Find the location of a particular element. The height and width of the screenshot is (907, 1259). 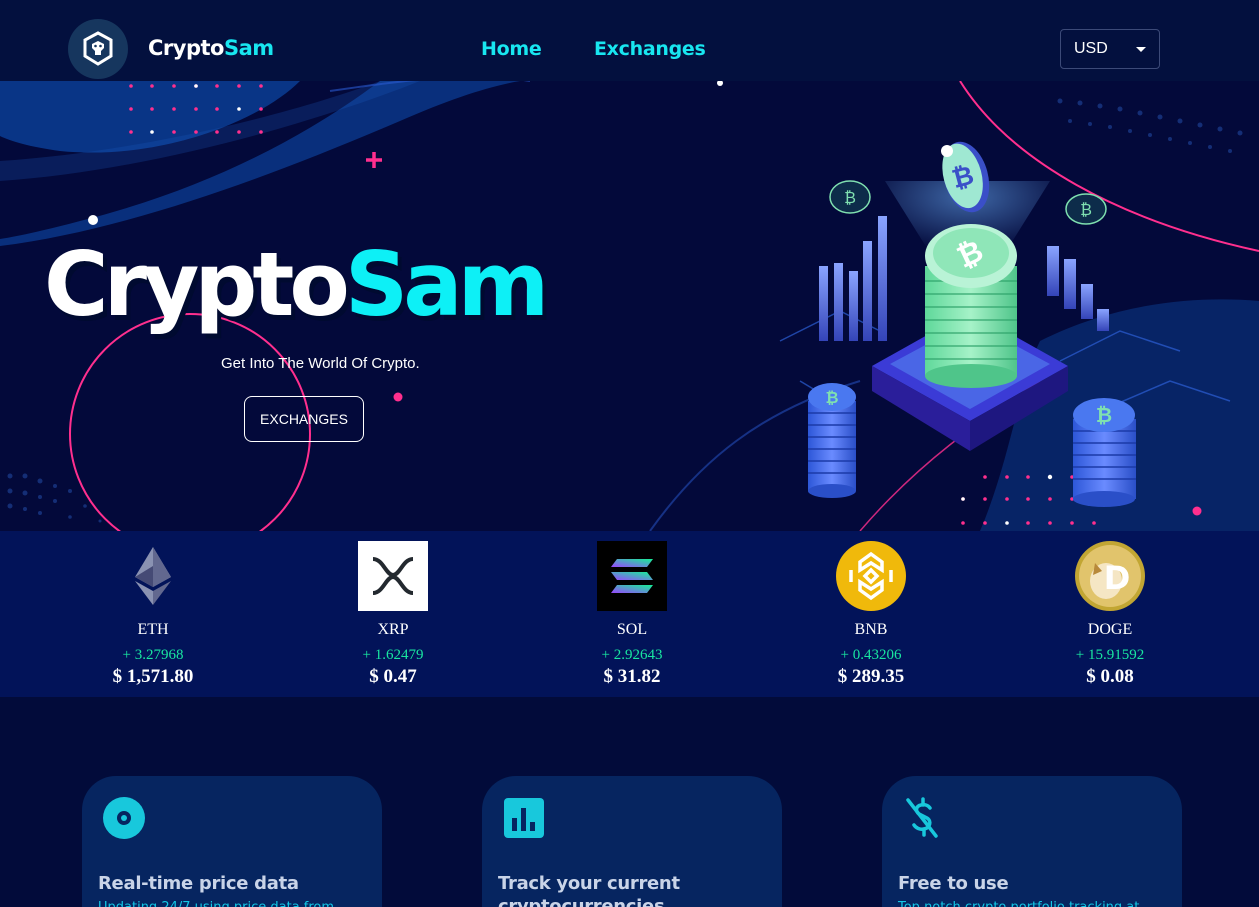

coin-symbol: XRP is located at coordinates (393, 629).